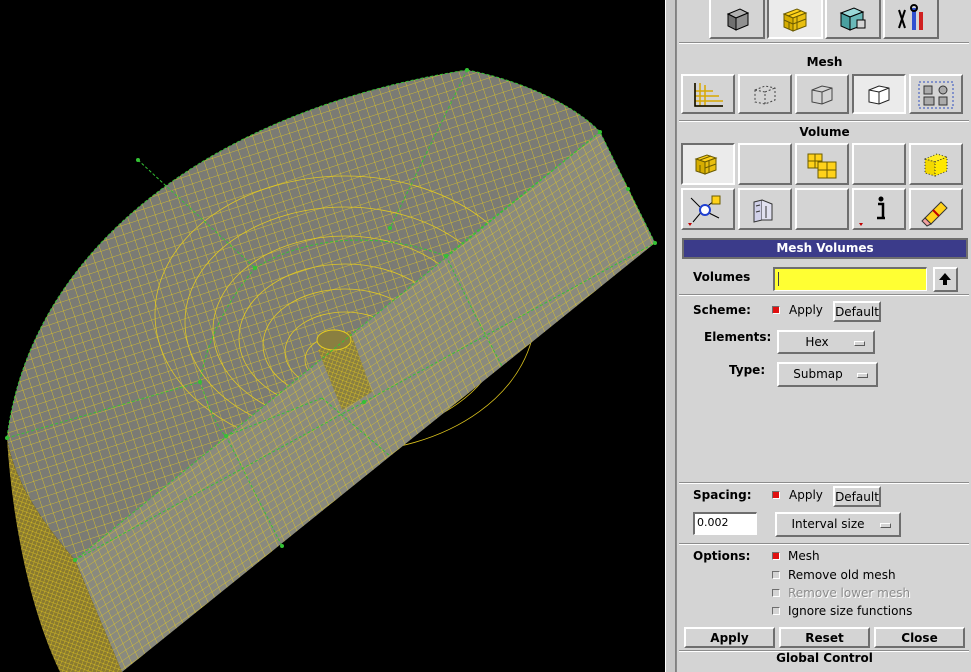 This screenshot has width=971, height=672. I want to click on dotted-cube-icon, so click(936, 165).